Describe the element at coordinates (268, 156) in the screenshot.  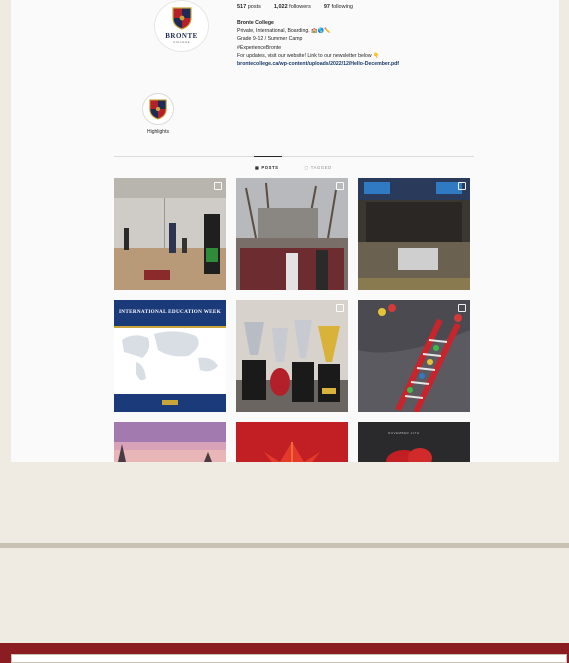
I see `active-tab-indicator` at that location.